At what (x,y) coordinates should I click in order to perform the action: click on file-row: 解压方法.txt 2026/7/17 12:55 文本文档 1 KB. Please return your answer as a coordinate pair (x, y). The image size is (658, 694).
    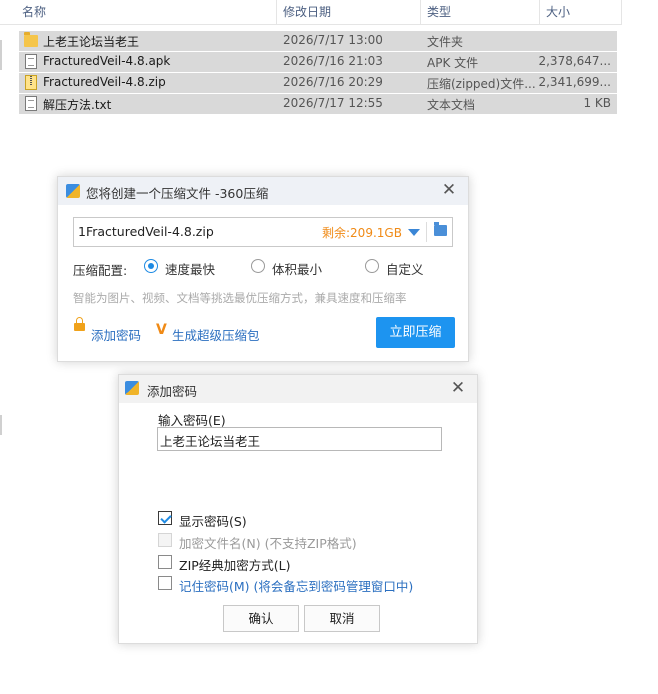
    Looking at the image, I should click on (318, 104).